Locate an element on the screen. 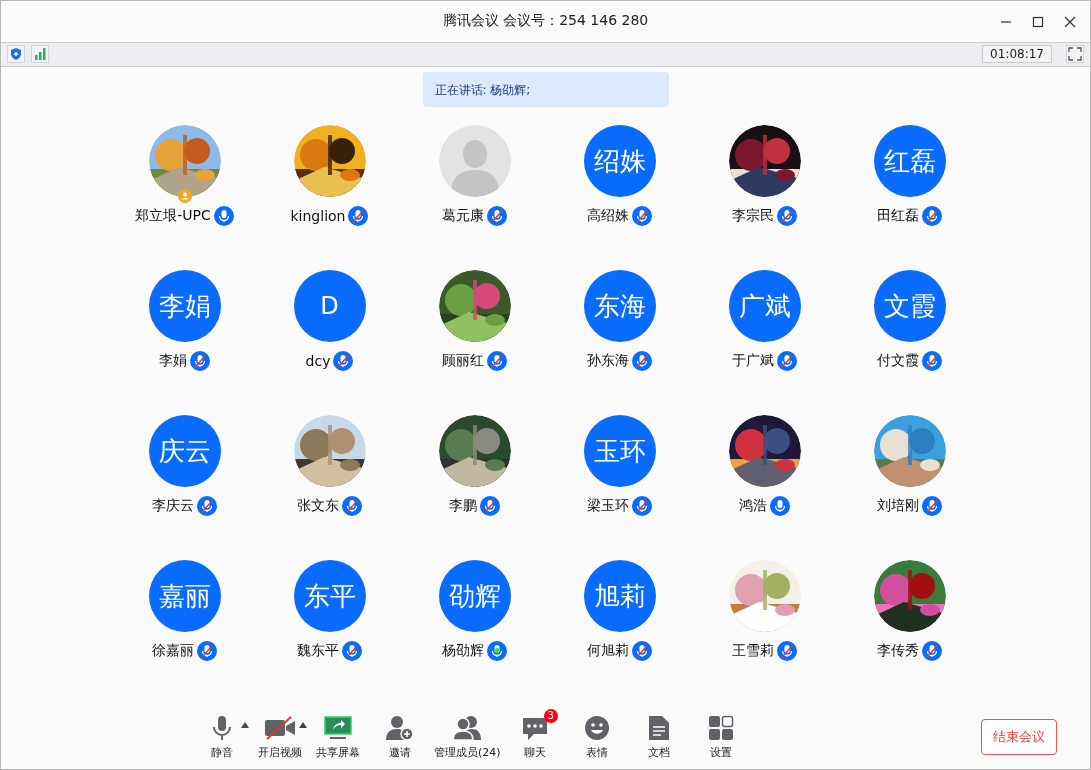 The image size is (1091, 770). participant-name: dcy is located at coordinates (318, 361).